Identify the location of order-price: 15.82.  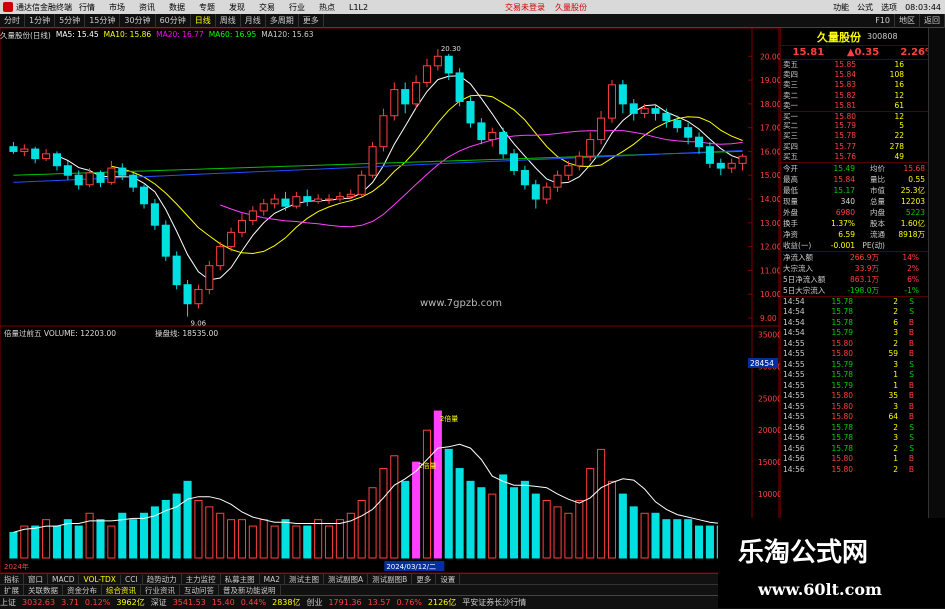
(845, 95).